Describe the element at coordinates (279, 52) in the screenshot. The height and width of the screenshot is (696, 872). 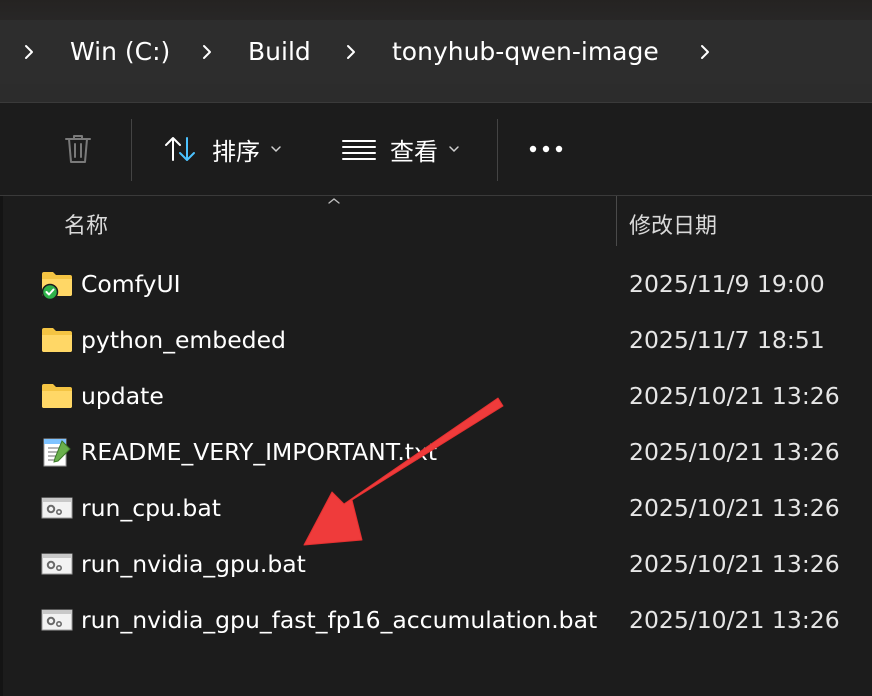
I see `breadcrumb-item-build: Build` at that location.